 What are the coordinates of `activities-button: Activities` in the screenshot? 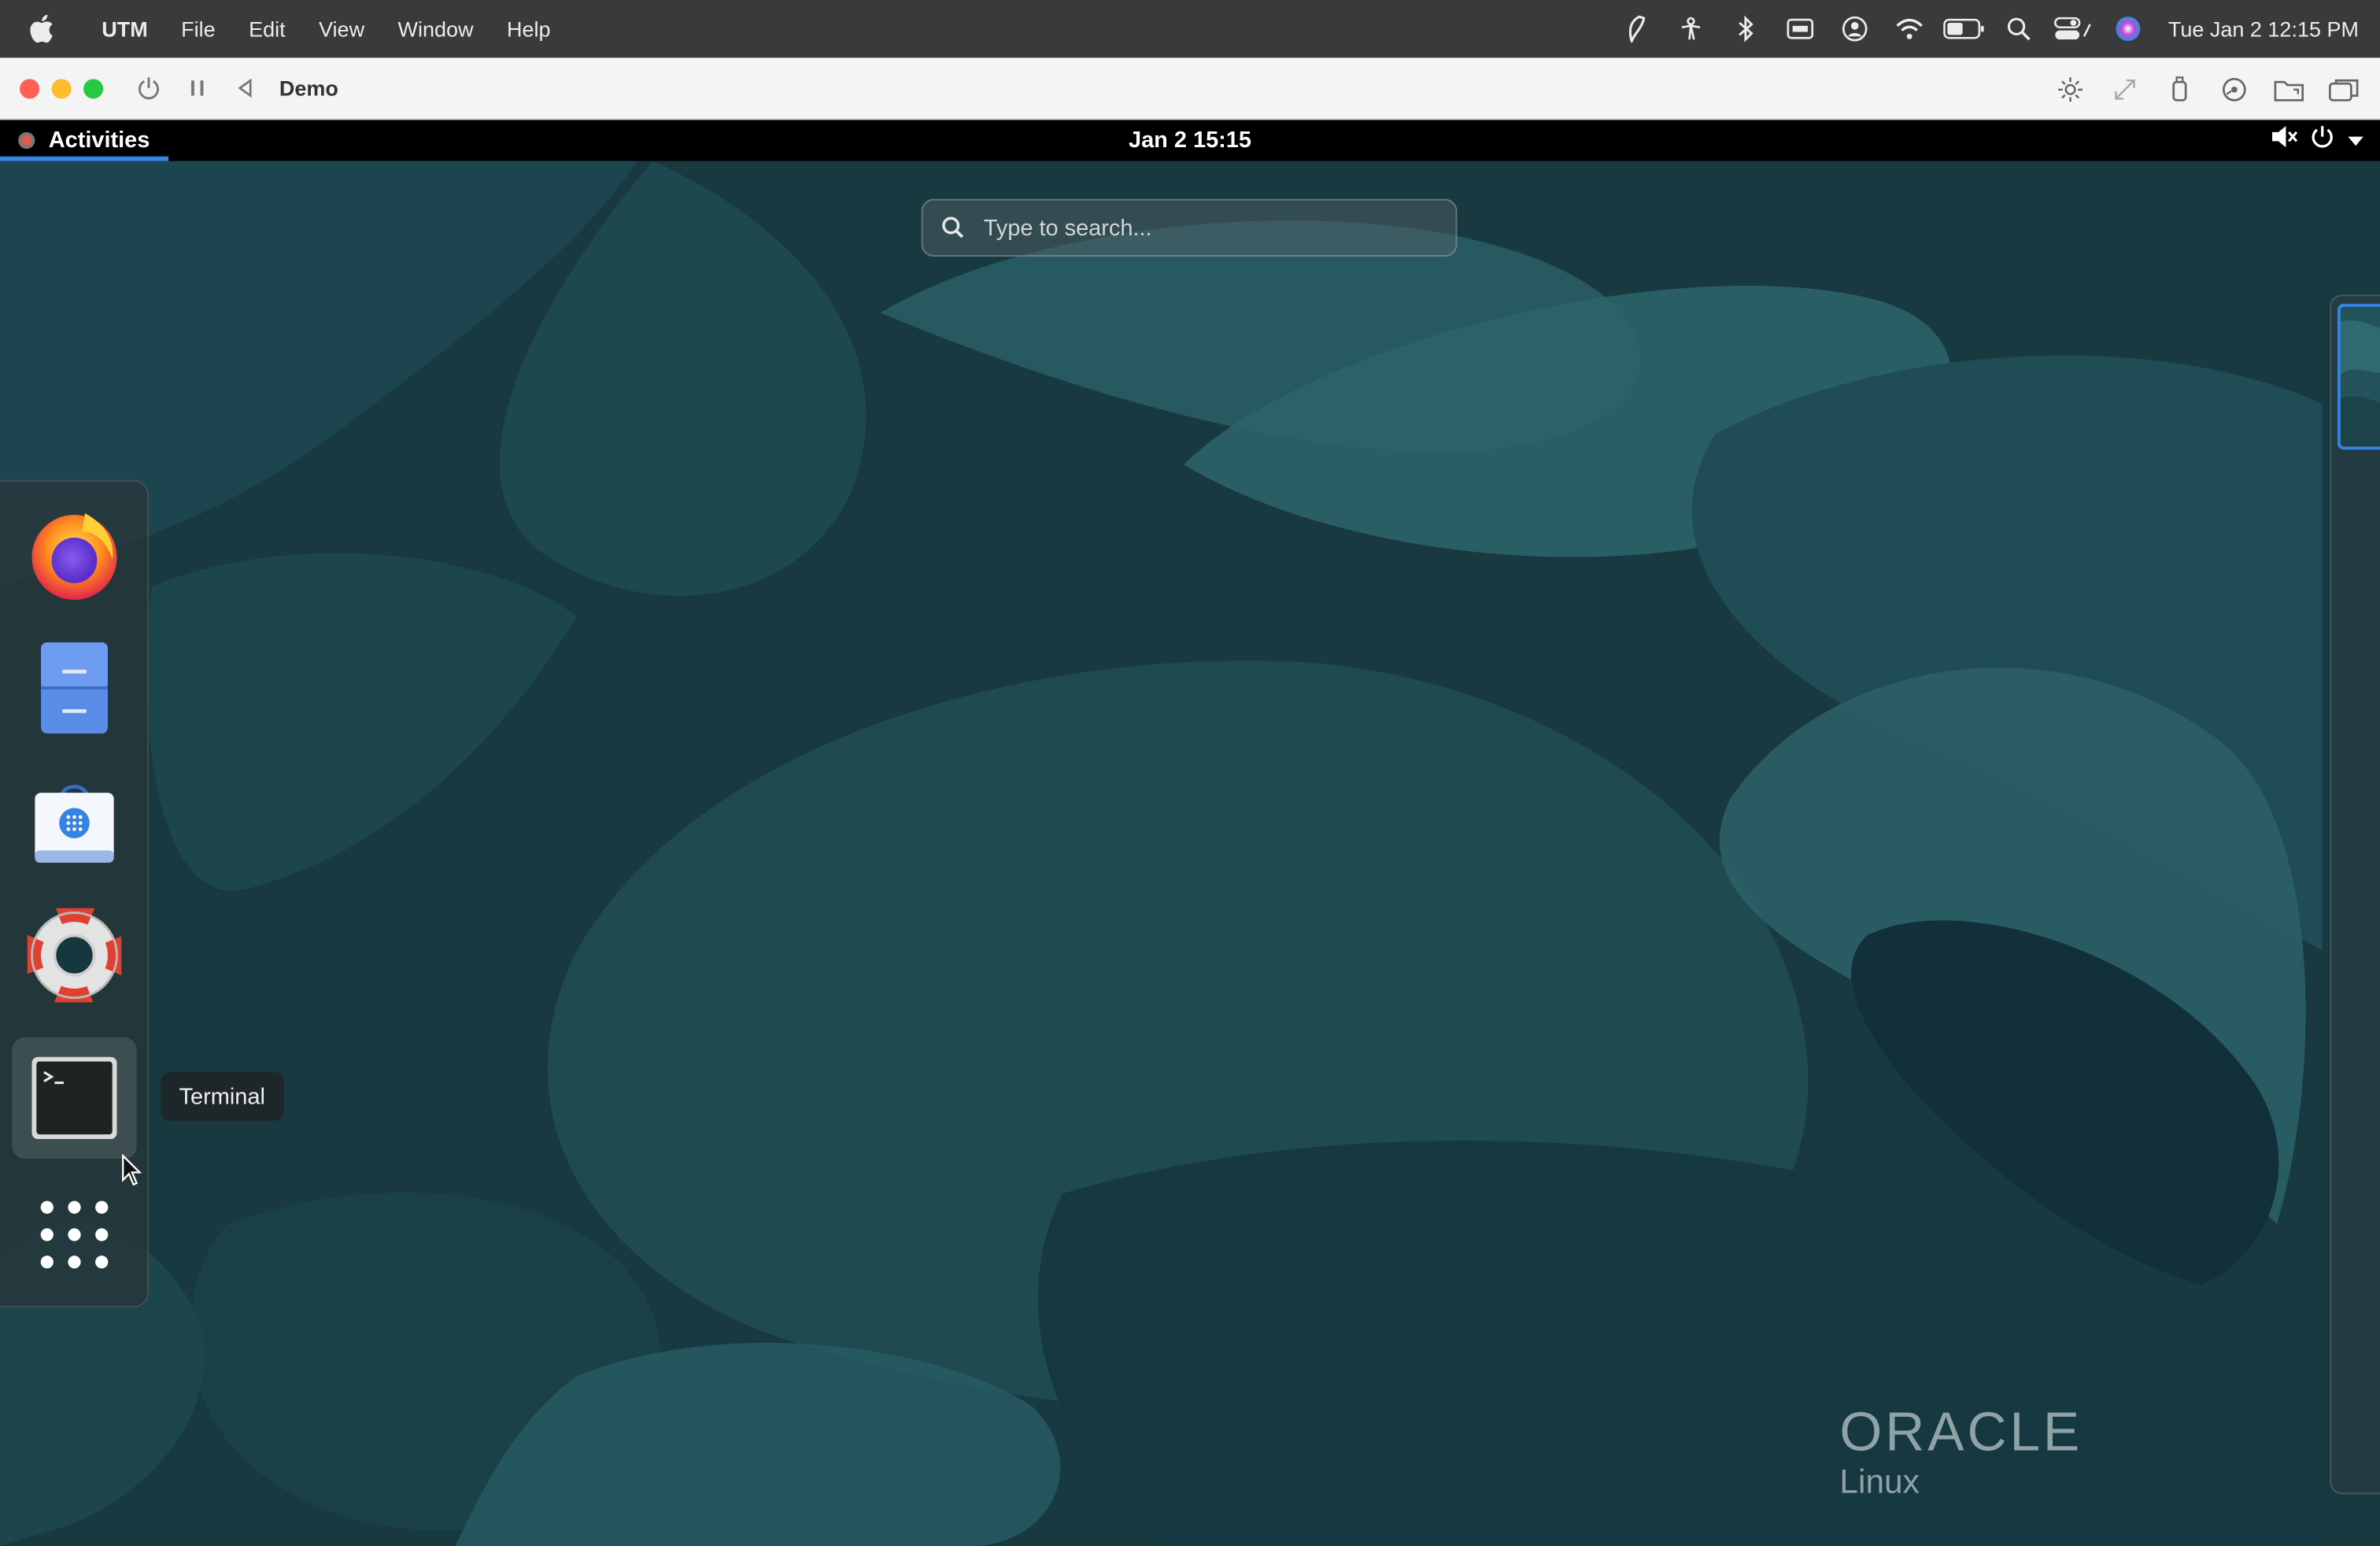 It's located at (84, 140).